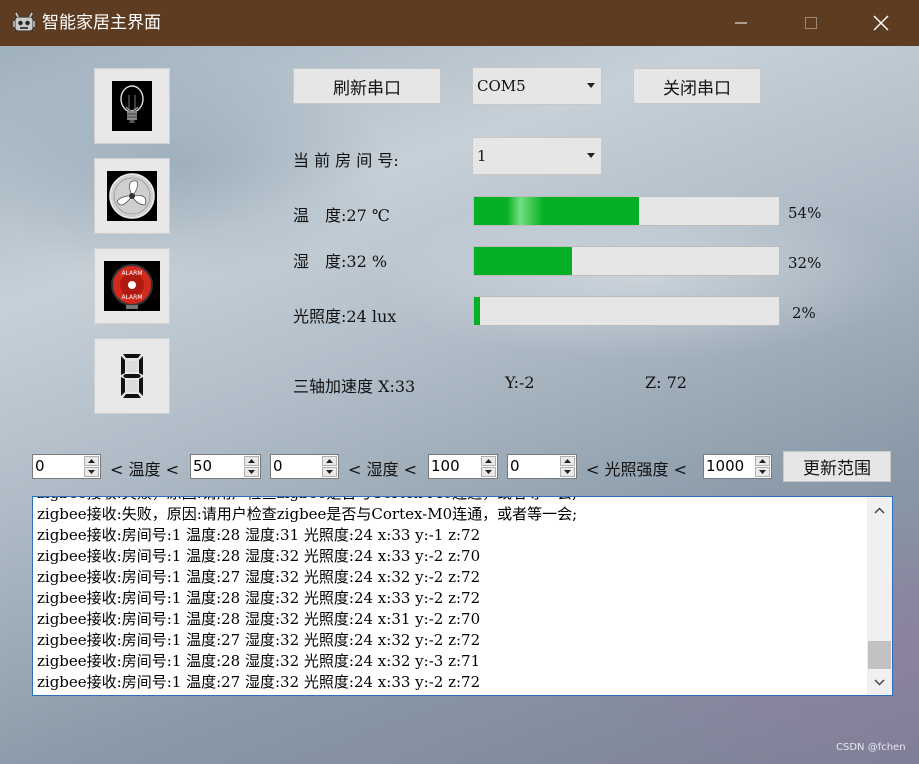 The height and width of the screenshot is (764, 919). I want to click on alarm-button: ALARM ALARM, so click(132, 286).